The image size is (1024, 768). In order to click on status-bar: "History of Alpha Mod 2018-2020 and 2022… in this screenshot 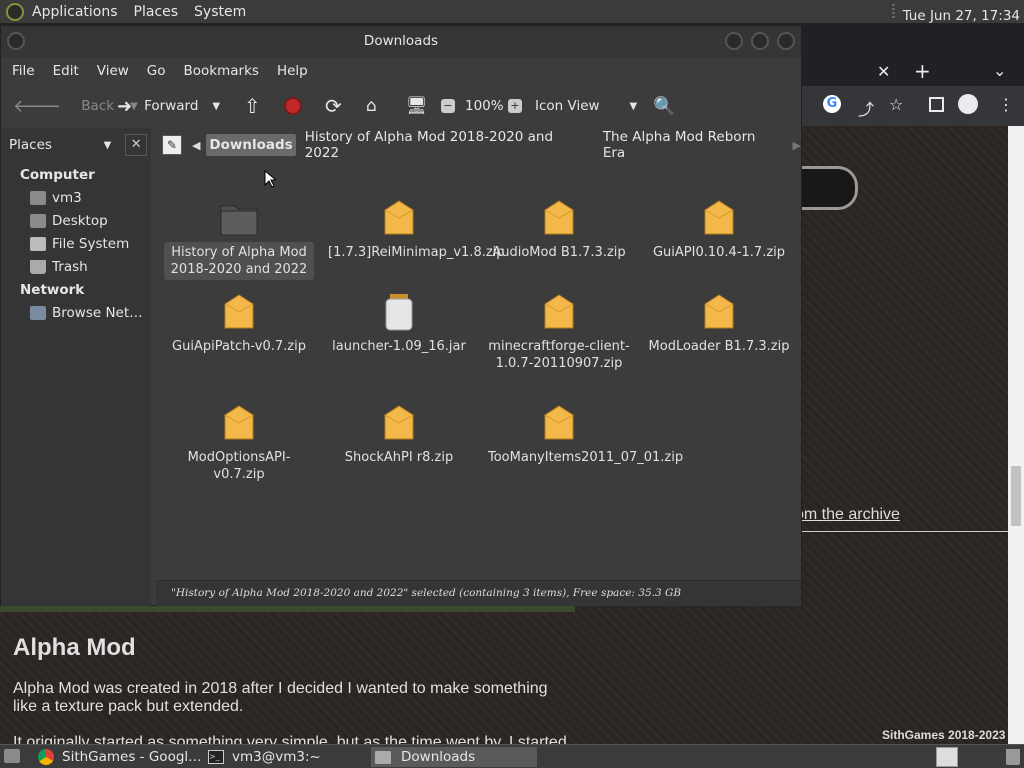, I will do `click(478, 593)`.